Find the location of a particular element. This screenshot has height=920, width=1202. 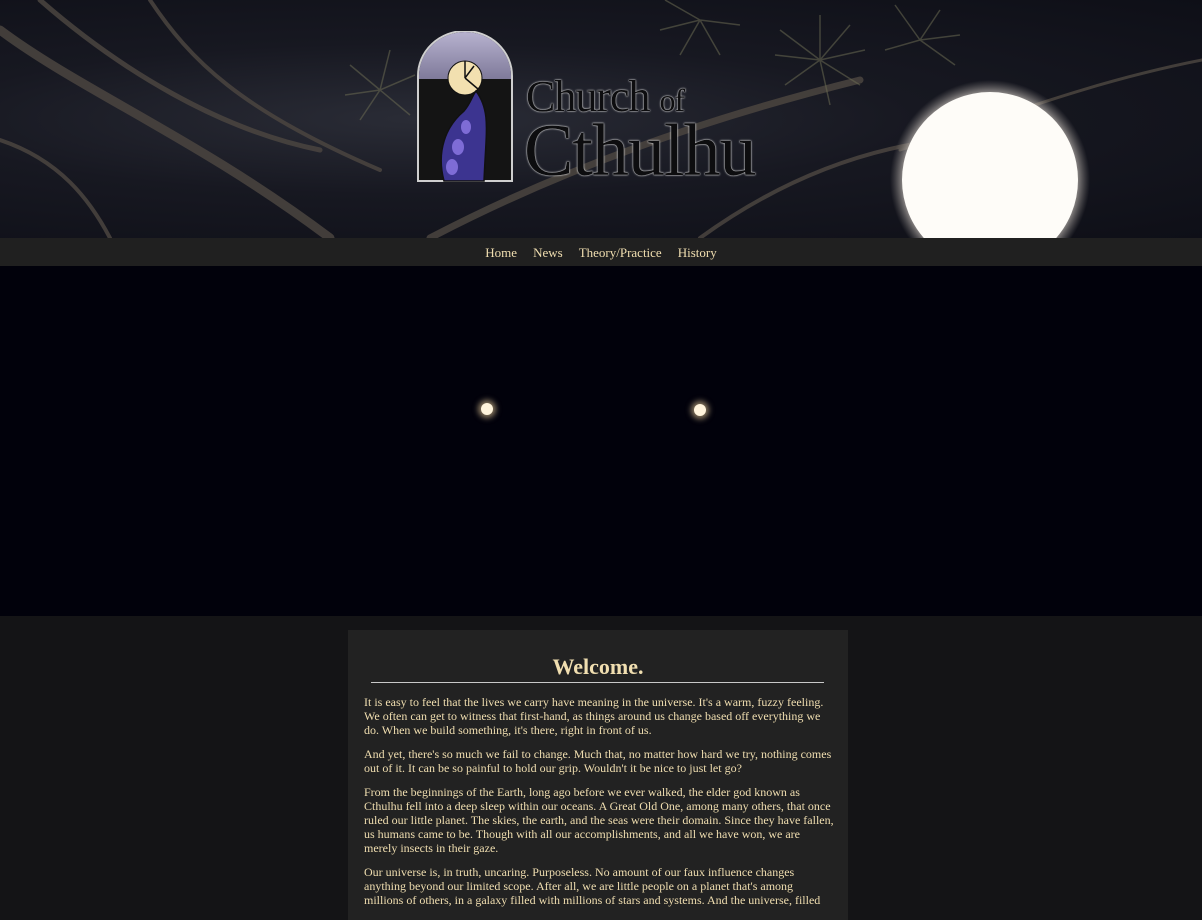

site-logo: Church of Cthulhu is located at coordinates (601, 111).